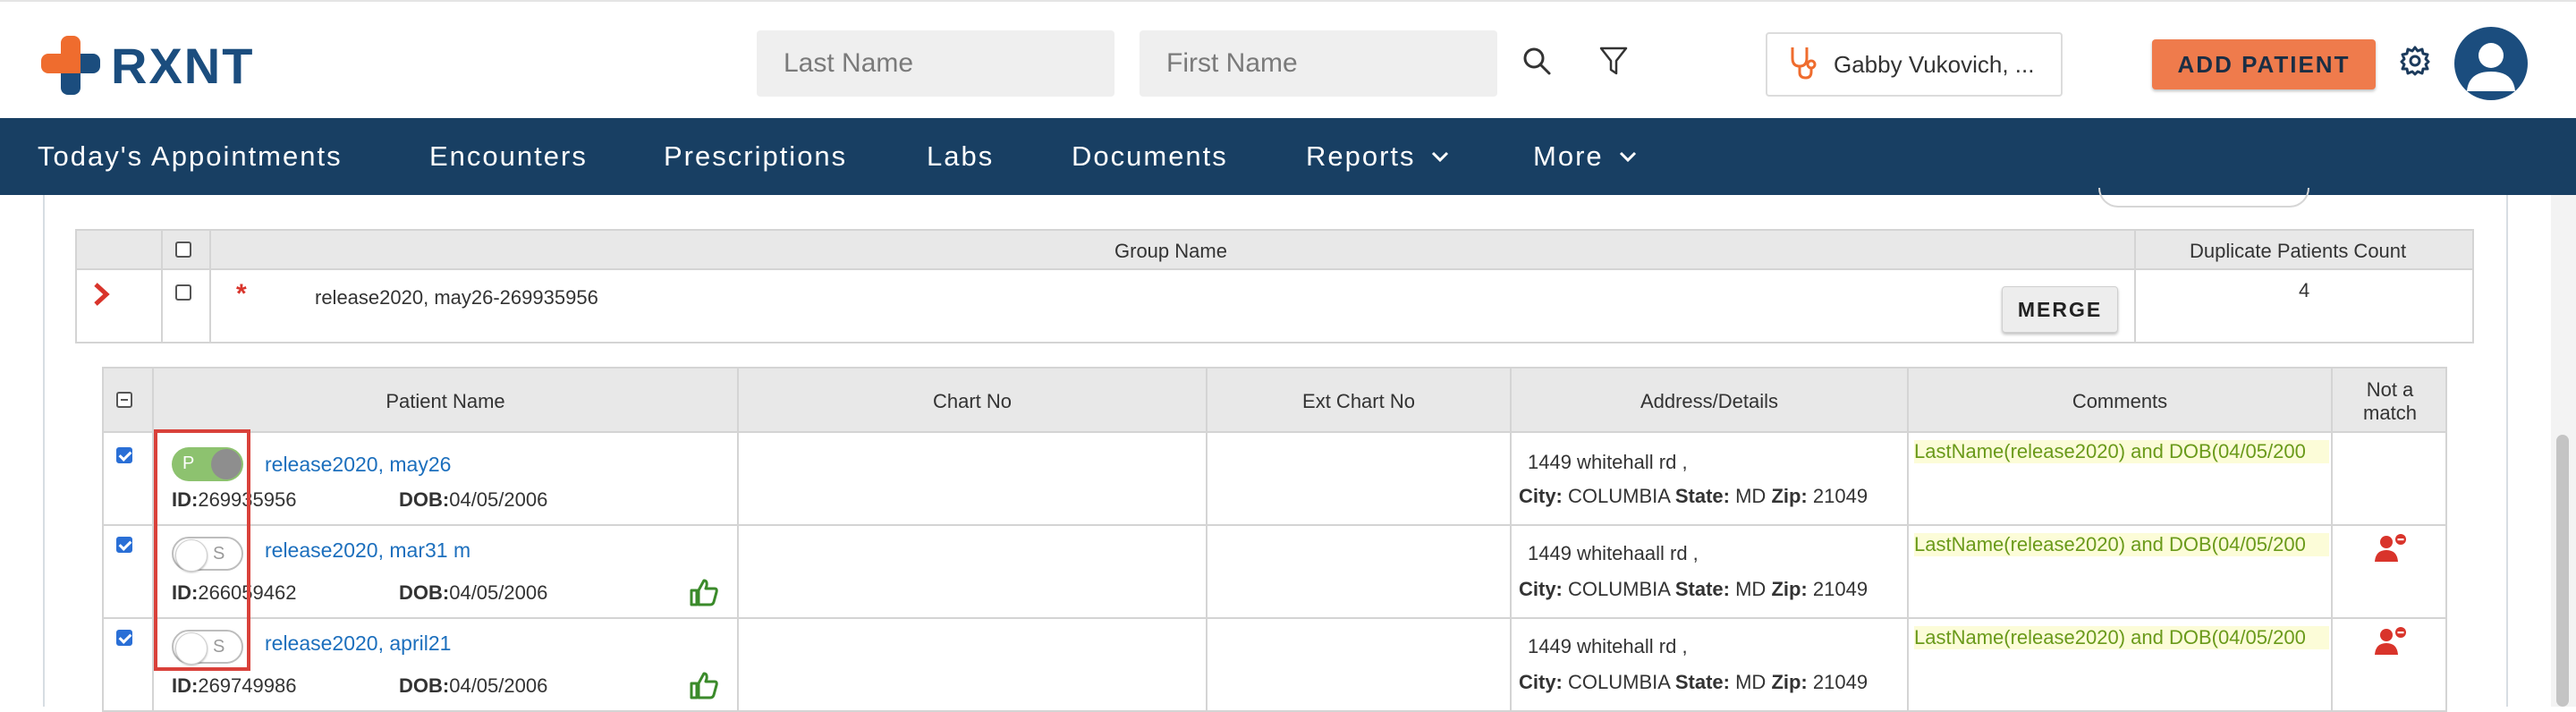  Describe the element at coordinates (1274, 249) in the screenshot. I see `group-table-header: Group Name Duplicate Patients Count` at that location.